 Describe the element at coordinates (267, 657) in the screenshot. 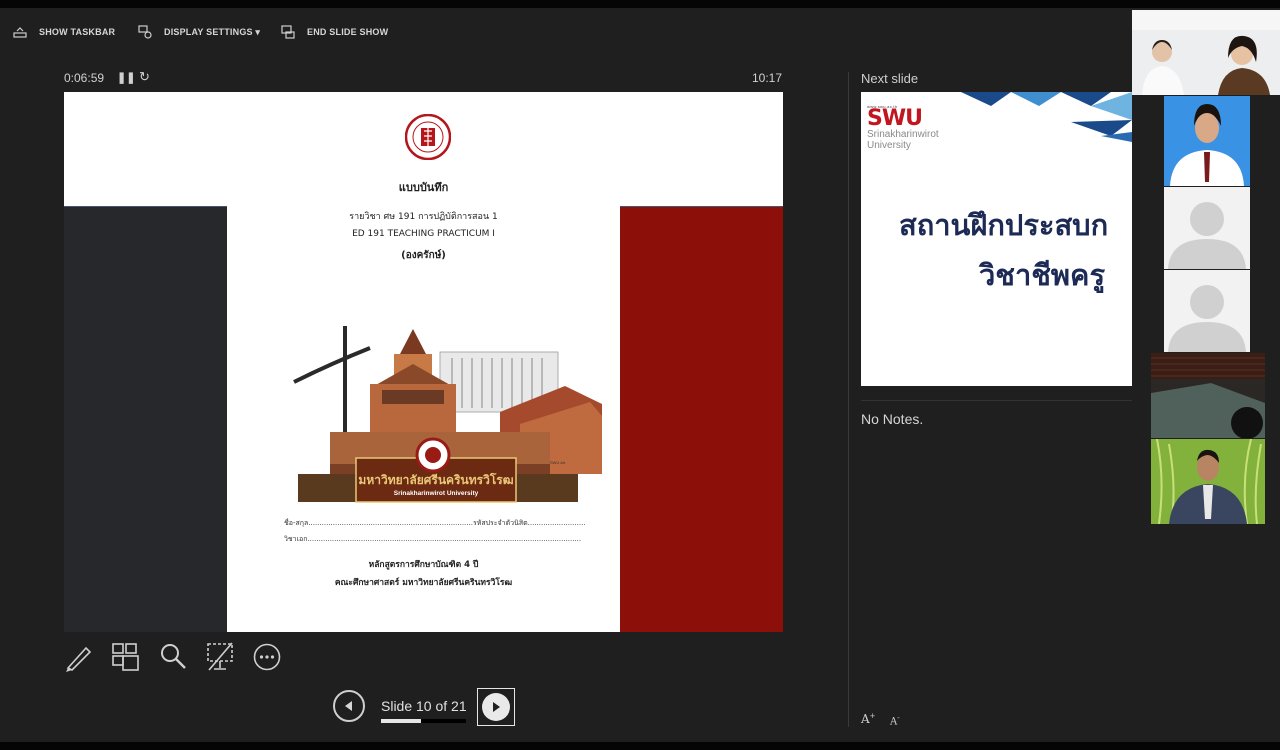

I see `more-options-icon` at that location.